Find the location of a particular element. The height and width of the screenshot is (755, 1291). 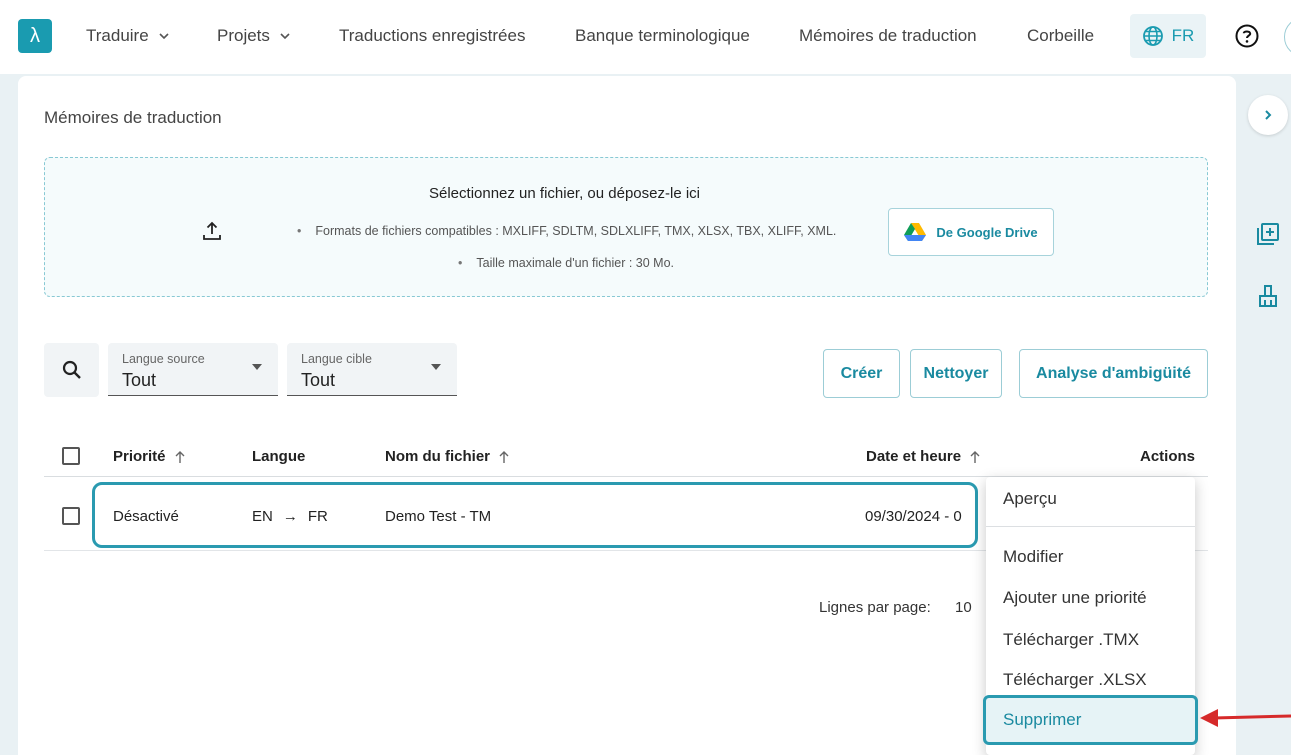

nav-banque-terminologique: Banque terminologique is located at coordinates (662, 36).